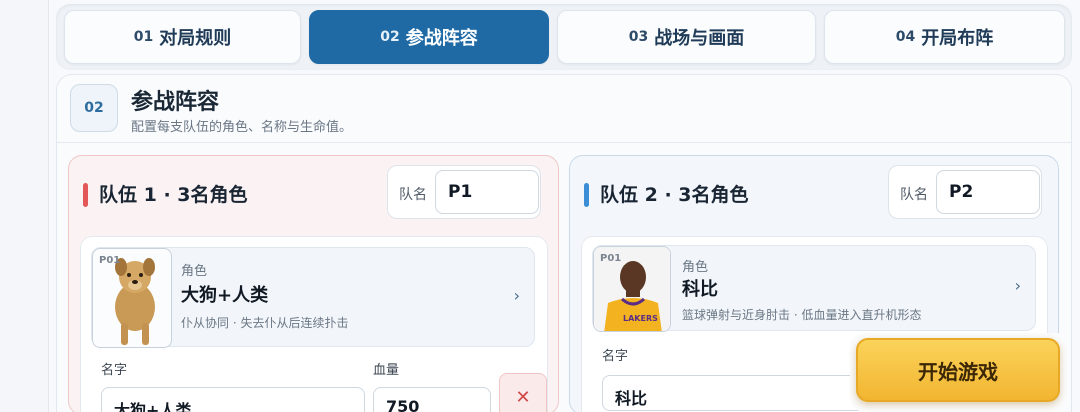 This screenshot has width=1080, height=412. Describe the element at coordinates (957, 38) in the screenshot. I see `tab-label: 开局布阵` at that location.